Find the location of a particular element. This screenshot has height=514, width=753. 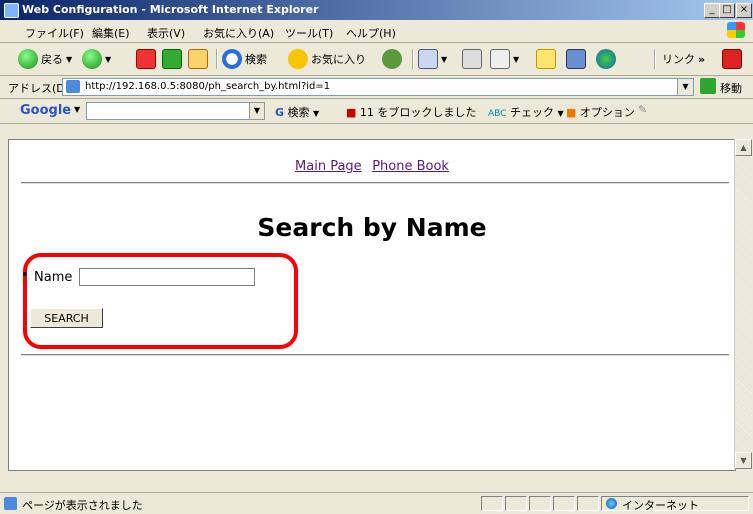

stop-button is located at coordinates (146, 59).